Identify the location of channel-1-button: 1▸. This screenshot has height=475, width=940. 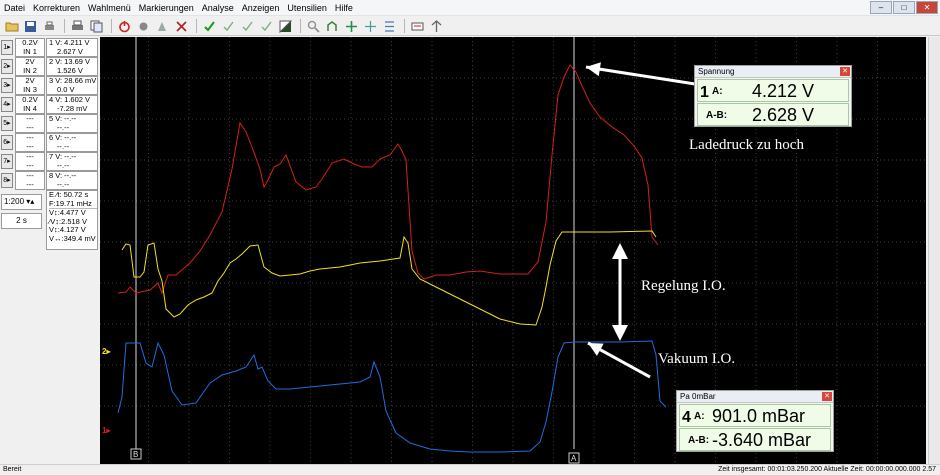
(7, 47).